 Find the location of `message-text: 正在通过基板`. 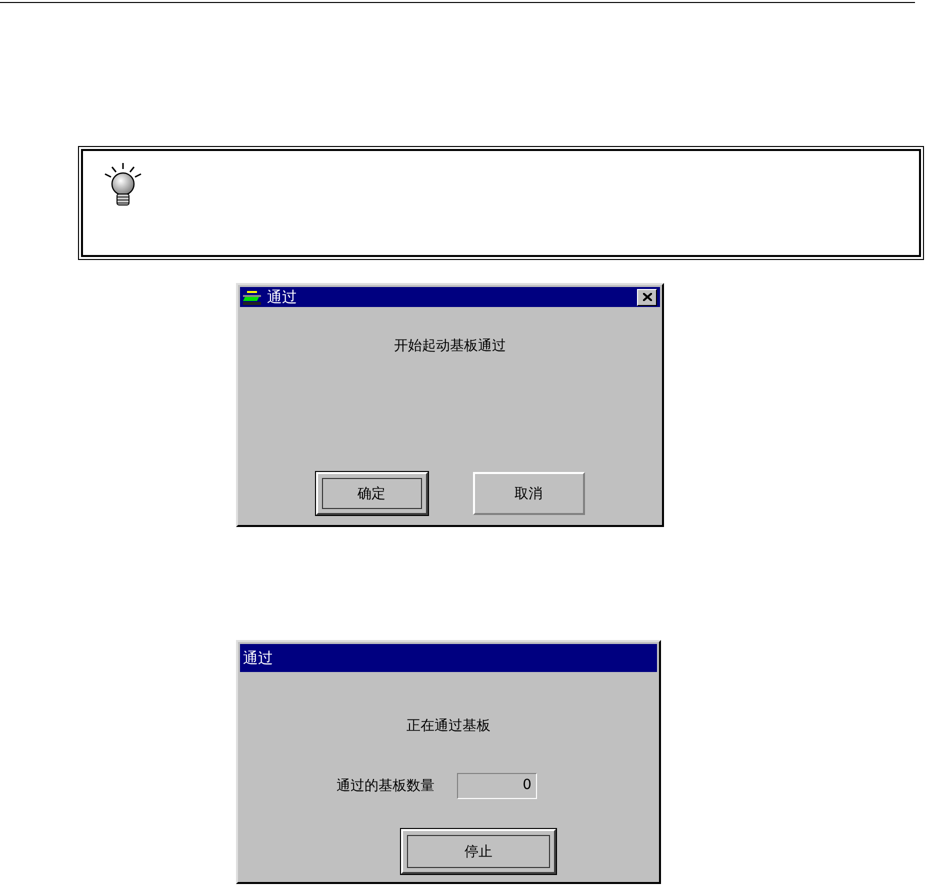

message-text: 正在通过基板 is located at coordinates (448, 726).